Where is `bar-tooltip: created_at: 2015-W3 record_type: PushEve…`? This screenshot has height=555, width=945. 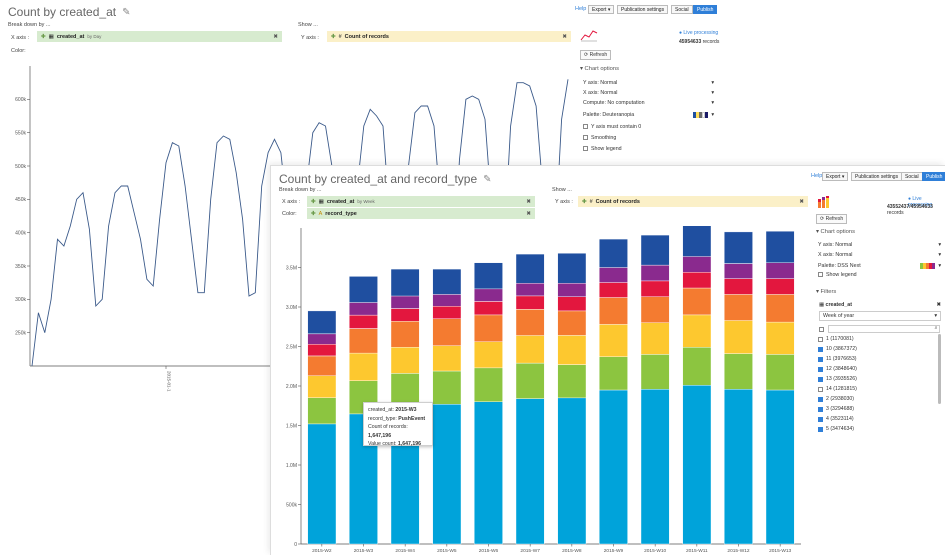
bar-tooltip: created_at: 2015-W3 record_type: PushEve… is located at coordinates (398, 424).